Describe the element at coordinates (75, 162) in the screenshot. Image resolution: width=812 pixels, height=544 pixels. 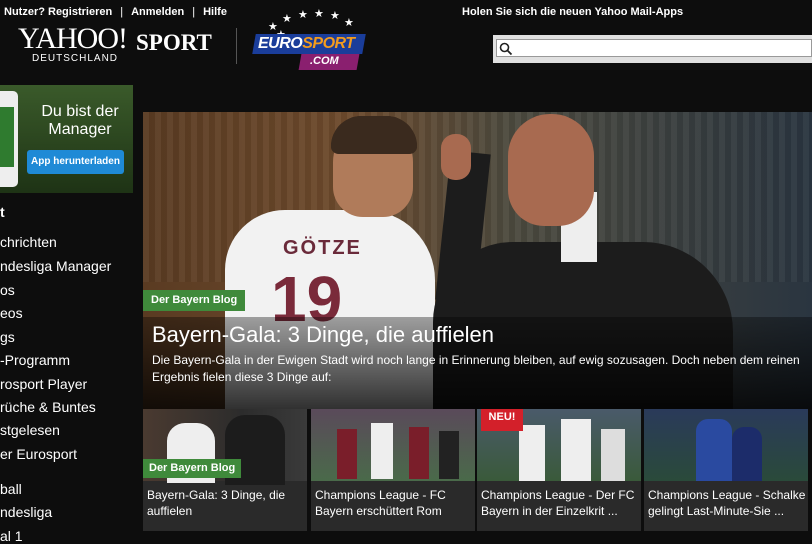
I see `app-download-button: App herunterladen` at that location.